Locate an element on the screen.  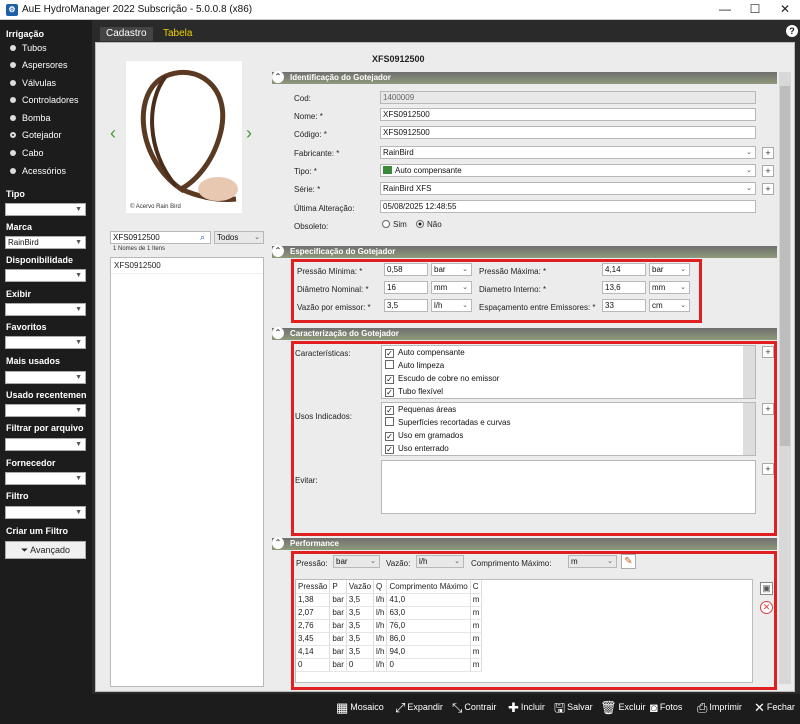
filter-usado-recentemente-select: ▼ is located at coordinates (45, 410).